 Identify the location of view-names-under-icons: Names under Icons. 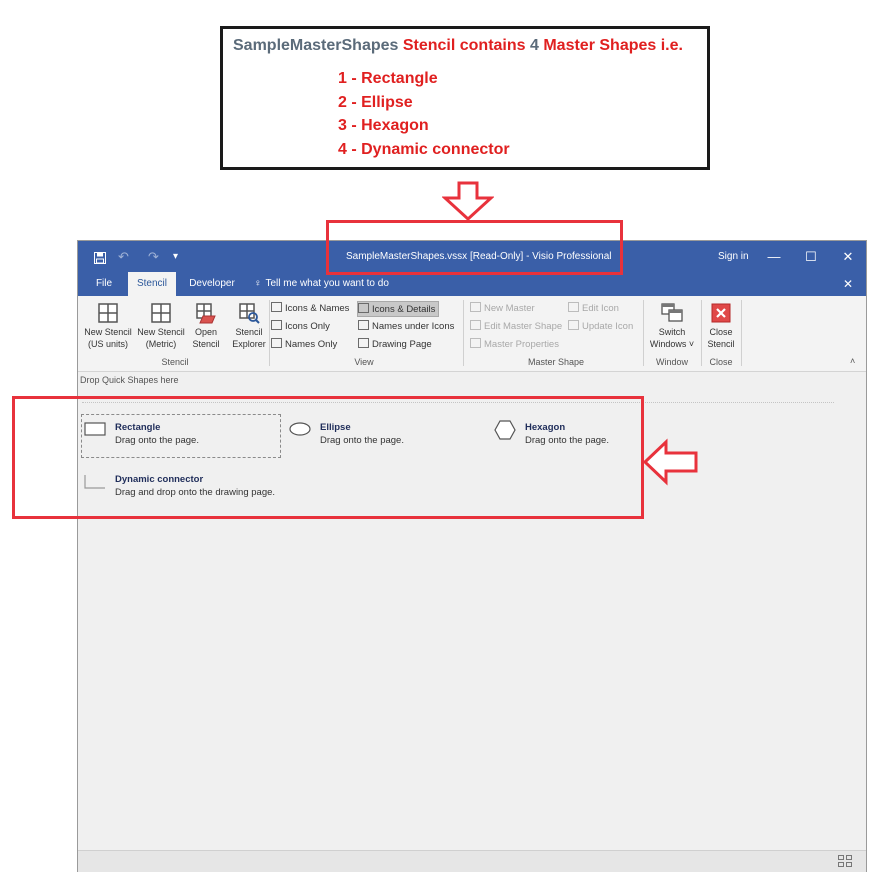
(406, 327).